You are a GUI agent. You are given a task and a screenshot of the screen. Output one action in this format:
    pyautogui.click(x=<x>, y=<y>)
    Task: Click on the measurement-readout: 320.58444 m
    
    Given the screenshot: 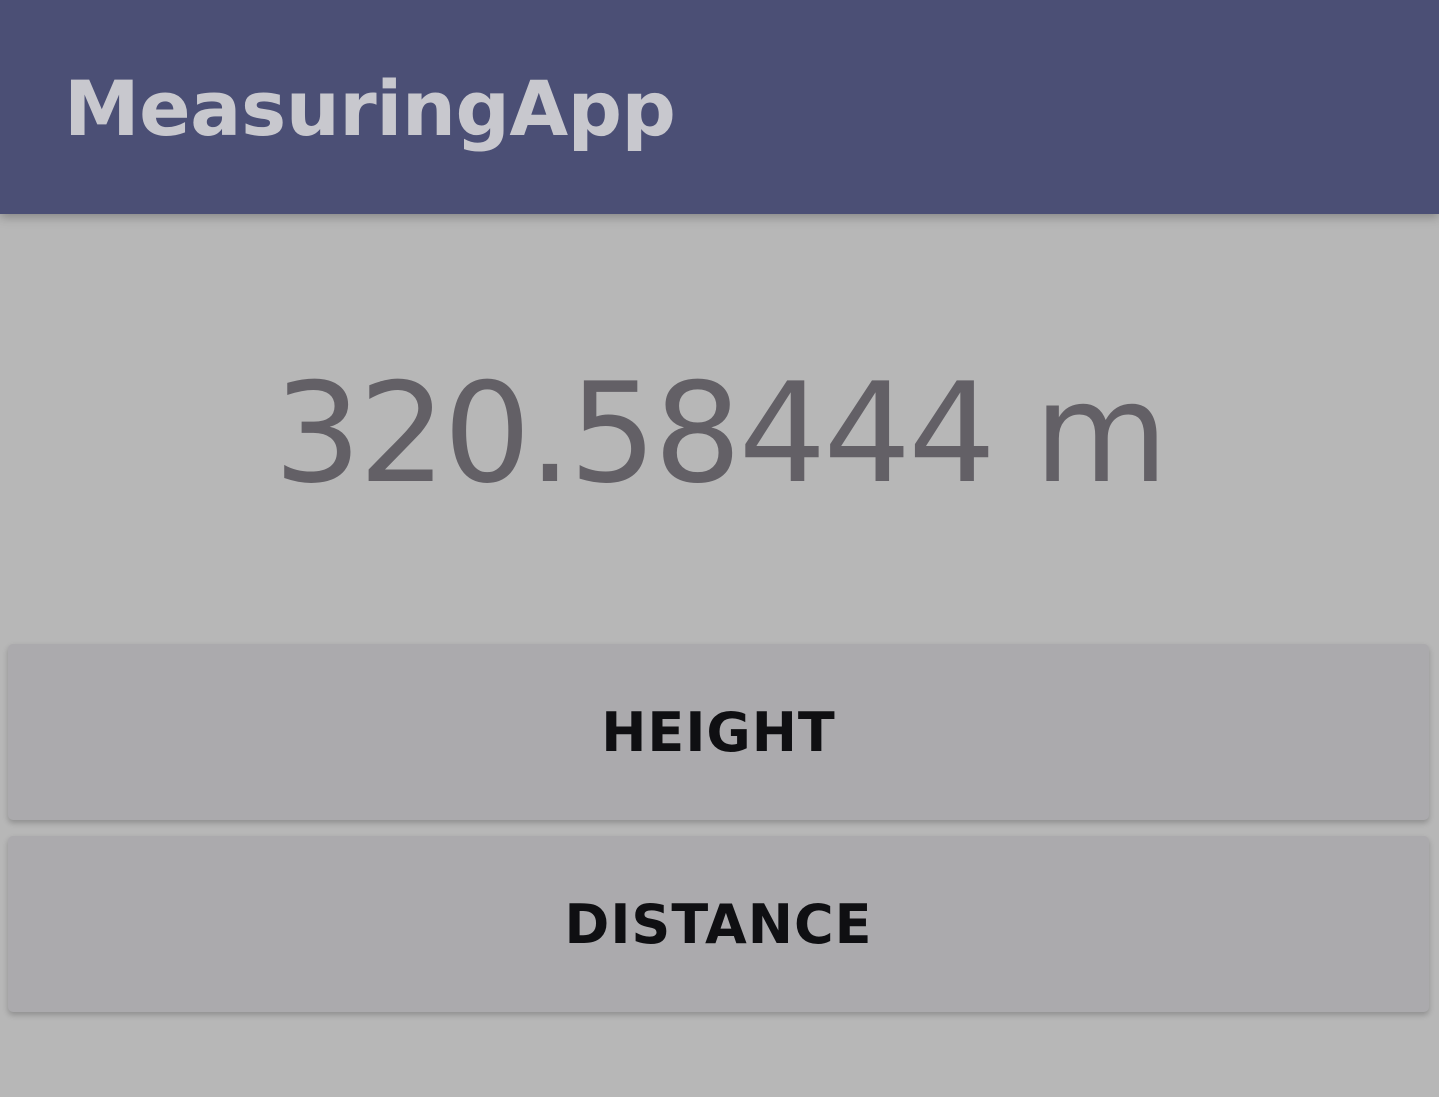 What is the action you would take?
    pyautogui.click(x=721, y=433)
    